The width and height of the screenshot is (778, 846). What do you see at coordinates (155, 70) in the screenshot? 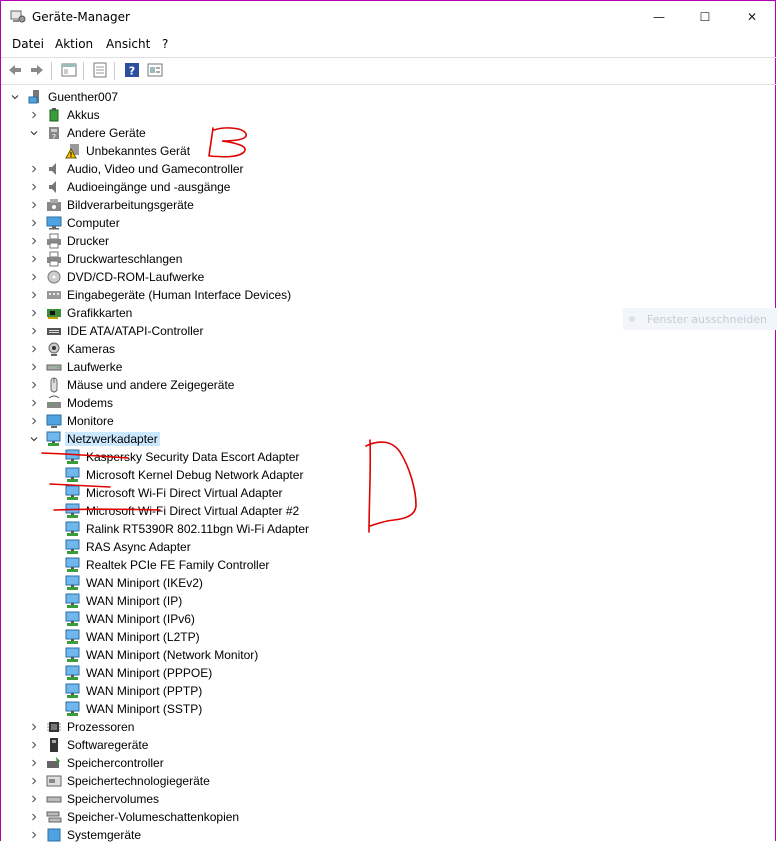
I see `device-view-icon` at bounding box center [155, 70].